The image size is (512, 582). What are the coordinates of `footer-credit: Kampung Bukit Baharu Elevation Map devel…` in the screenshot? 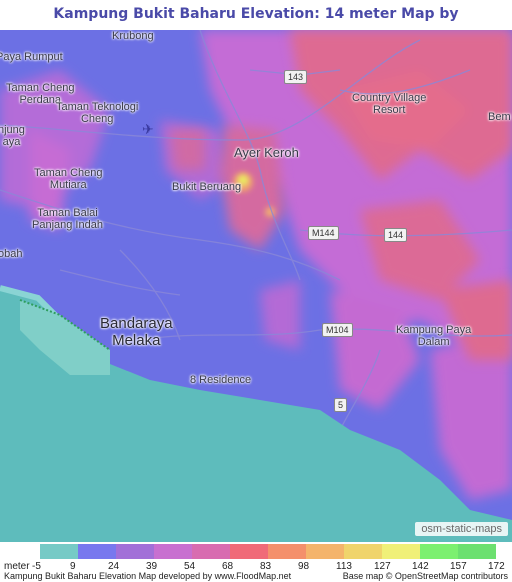 It's located at (147, 576).